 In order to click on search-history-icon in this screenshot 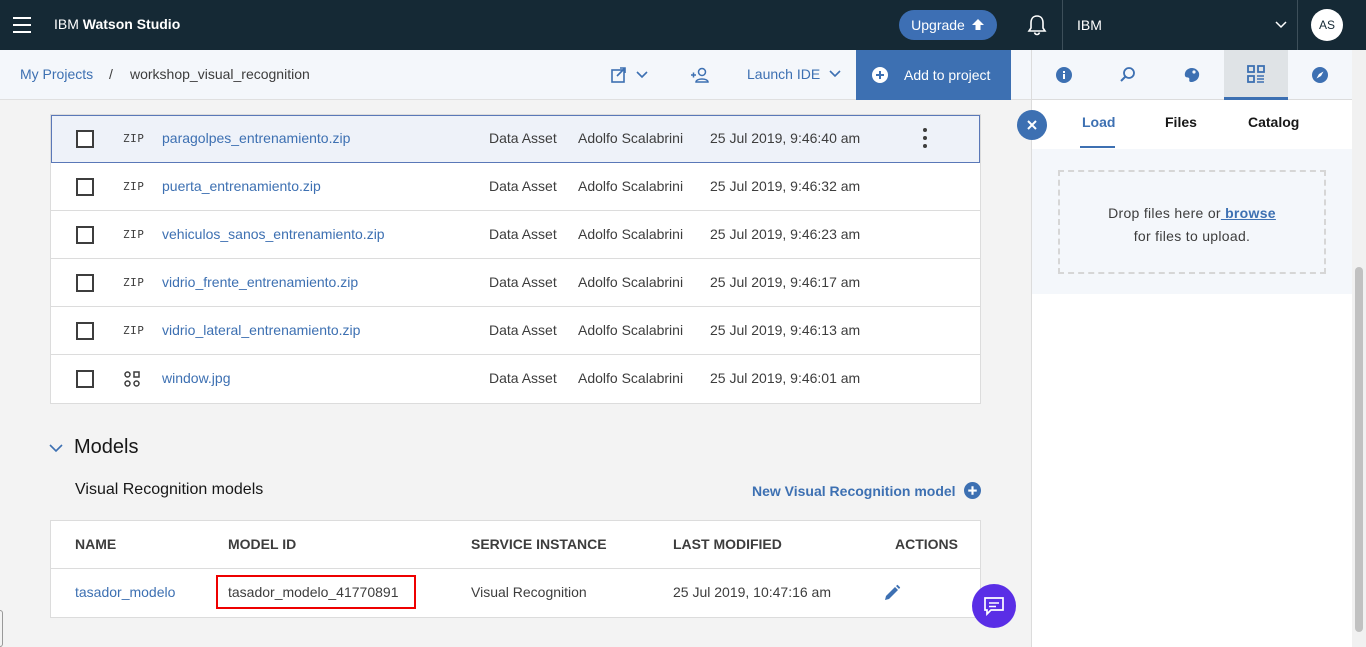, I will do `click(1127, 74)`.